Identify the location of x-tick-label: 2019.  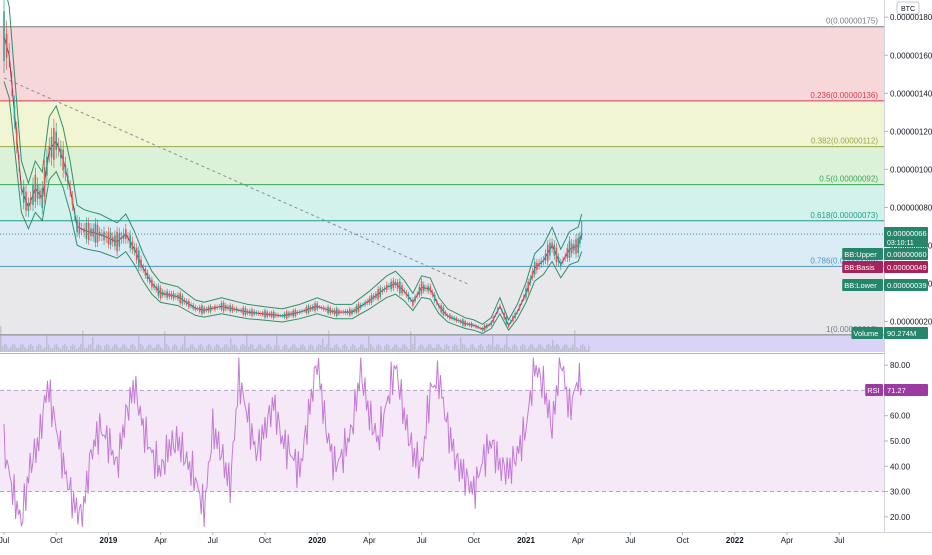
(109, 540).